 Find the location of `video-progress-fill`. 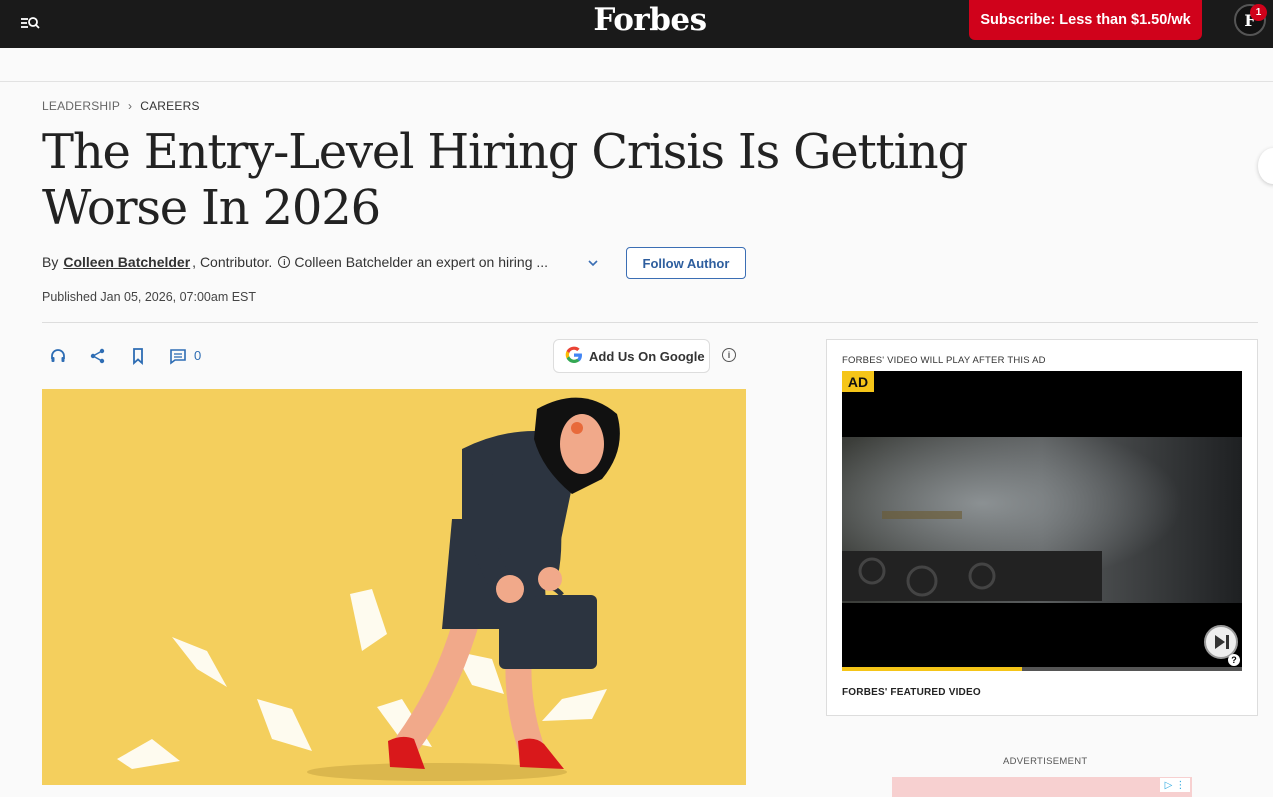

video-progress-fill is located at coordinates (932, 669).